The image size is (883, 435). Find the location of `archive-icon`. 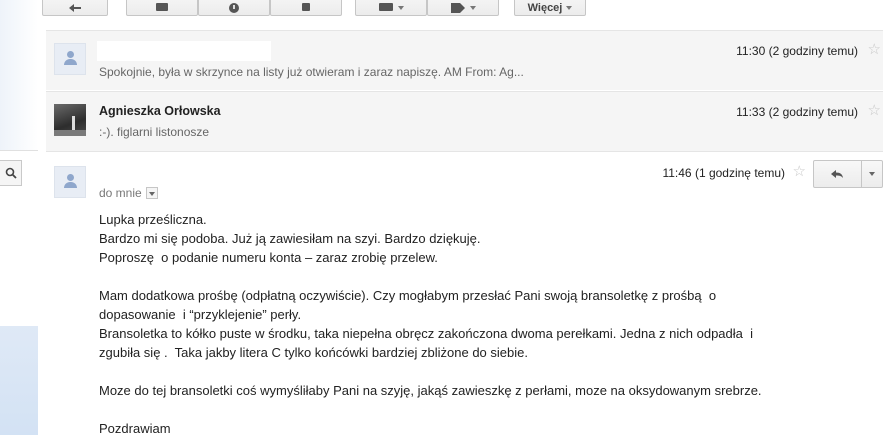

archive-icon is located at coordinates (162, 7).